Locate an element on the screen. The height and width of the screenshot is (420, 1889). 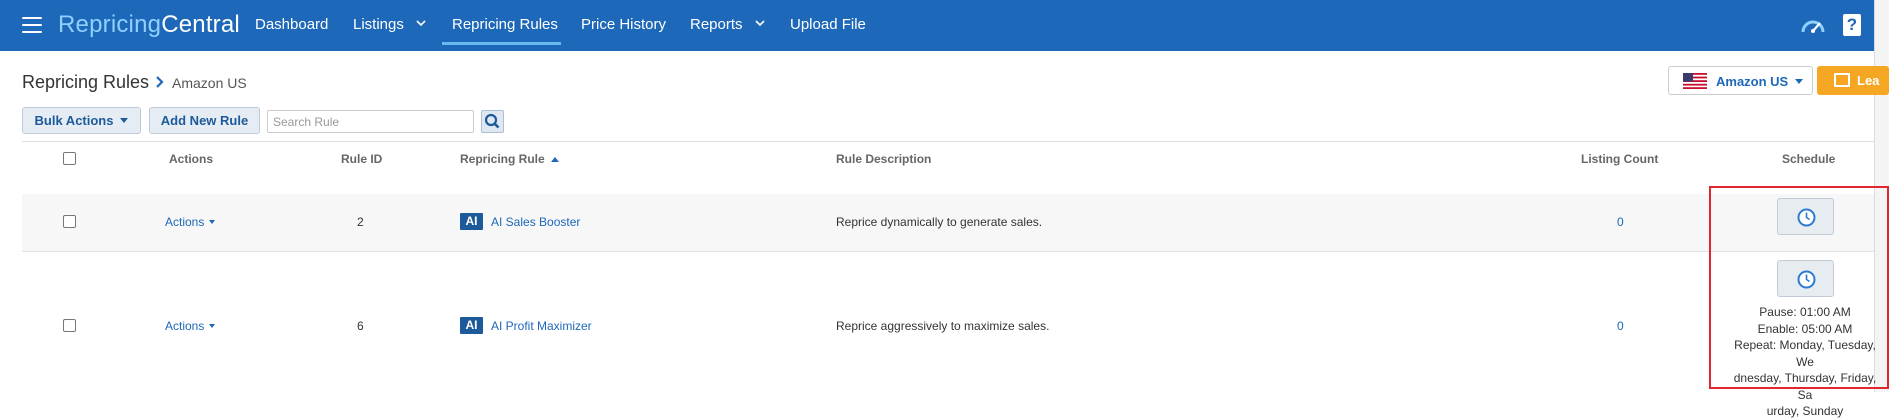
nav-listings: Listings is located at coordinates (389, 24).